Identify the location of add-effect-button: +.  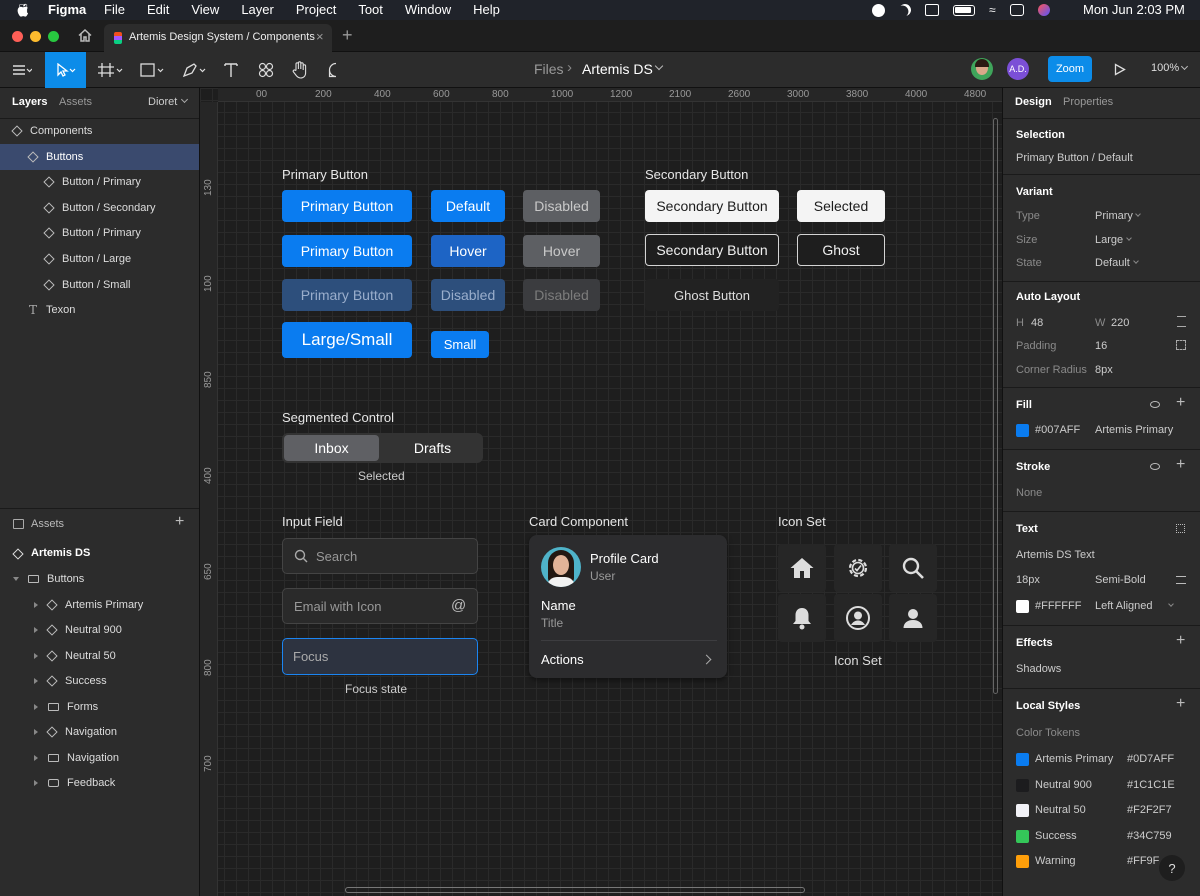
(1180, 641).